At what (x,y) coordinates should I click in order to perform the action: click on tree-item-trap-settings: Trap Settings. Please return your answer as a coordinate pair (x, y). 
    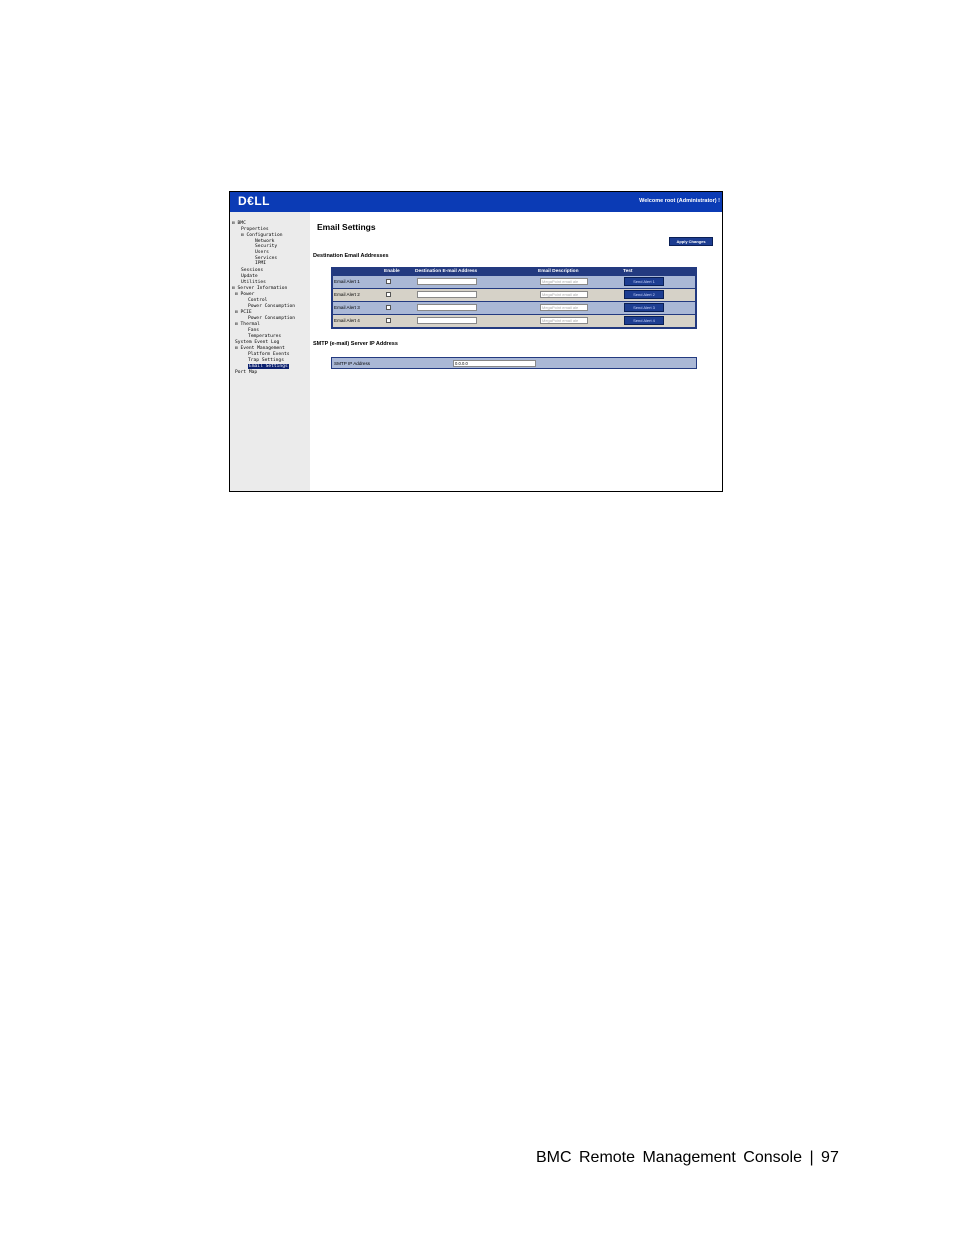
    Looking at the image, I should click on (266, 360).